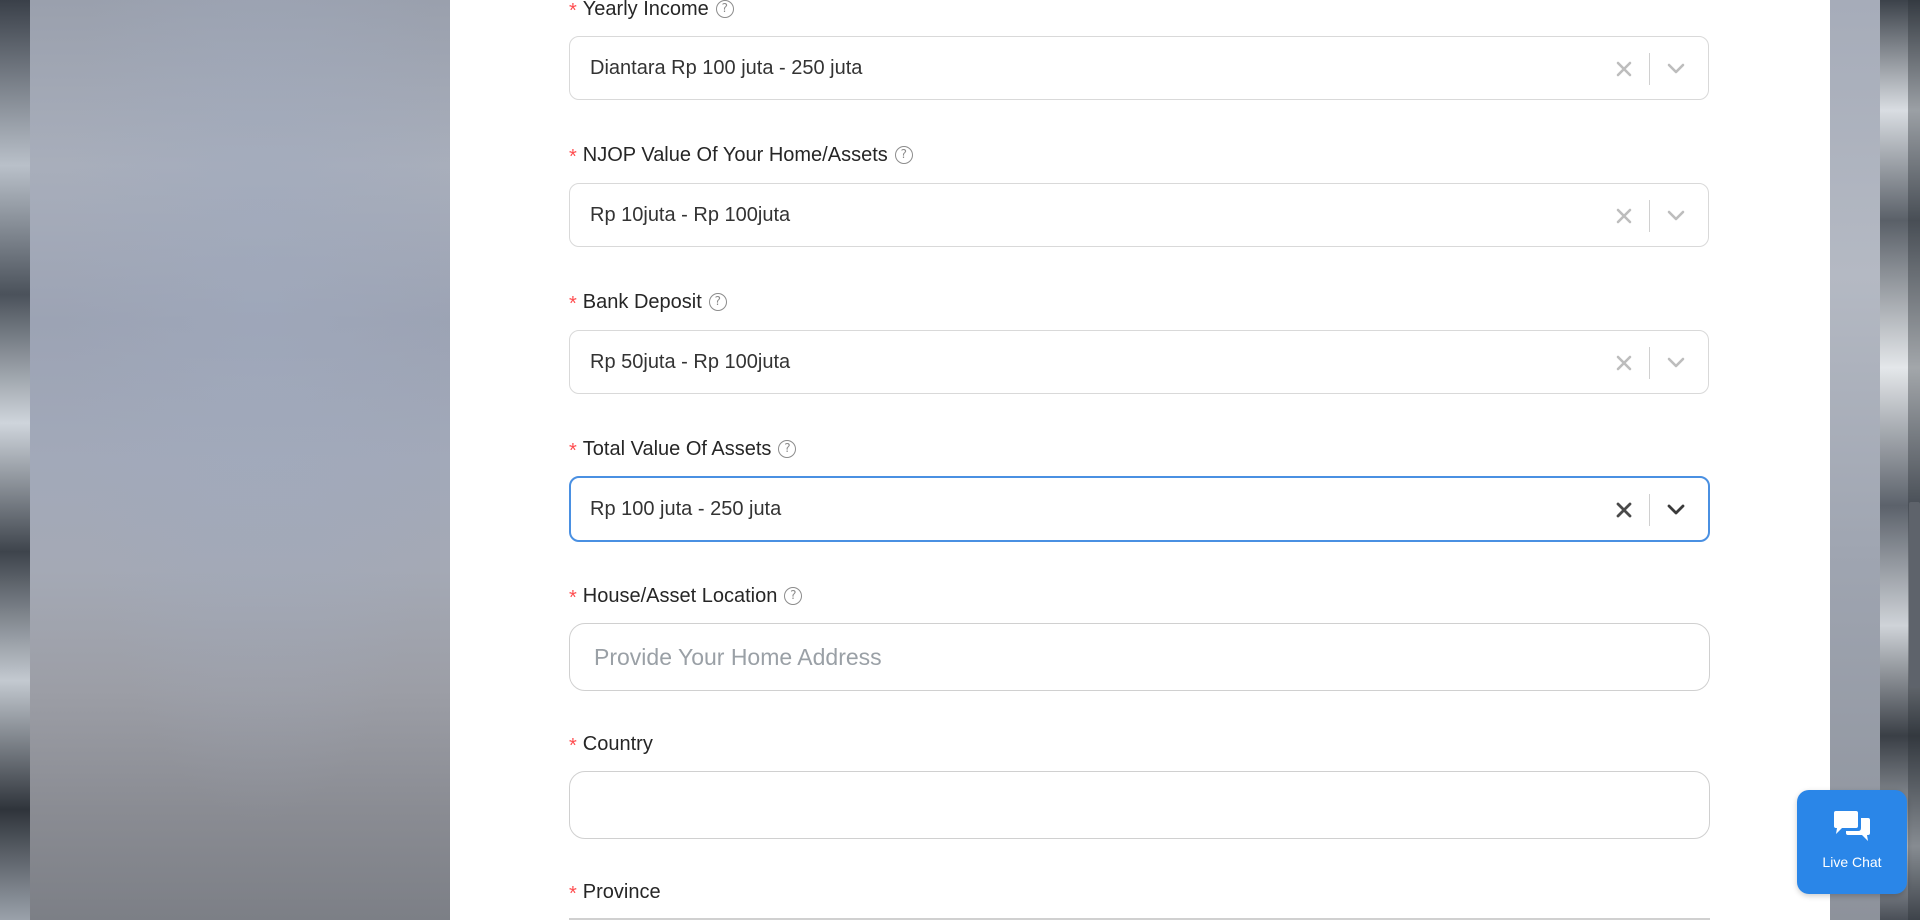 The width and height of the screenshot is (1920, 920). I want to click on field-label-province: * Province, so click(615, 892).